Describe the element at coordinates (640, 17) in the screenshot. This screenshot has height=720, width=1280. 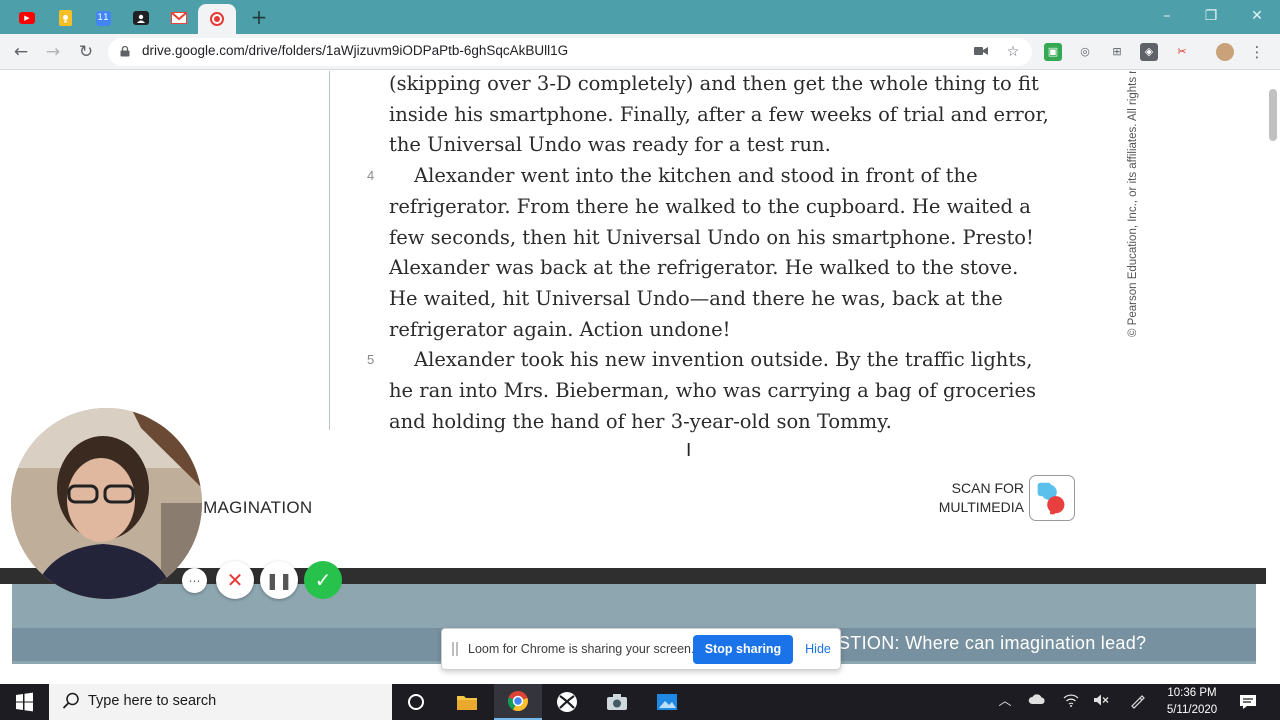
I see `browser-tab-strip: ▶ 11 + – ❐ ✕` at that location.